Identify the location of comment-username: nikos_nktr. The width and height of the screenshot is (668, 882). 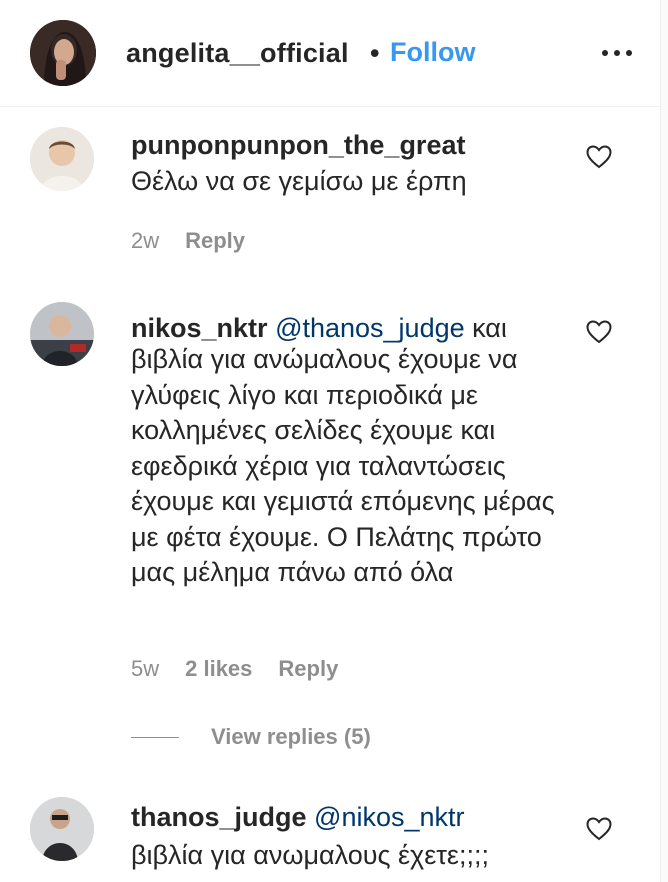
(199, 328).